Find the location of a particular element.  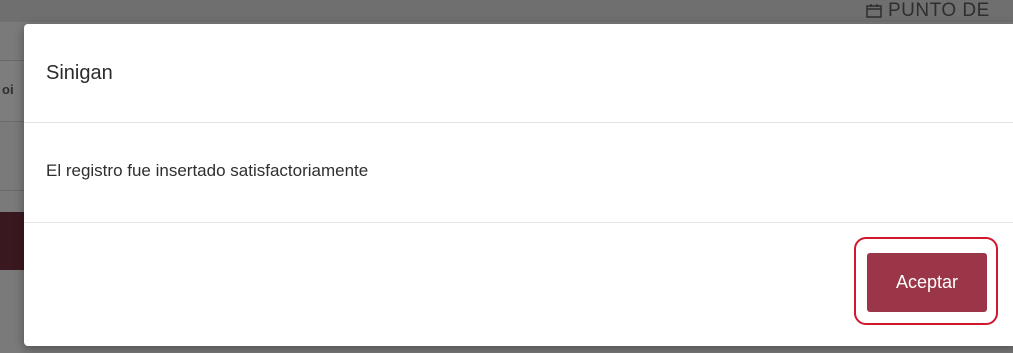

accept-button: Aceptar is located at coordinates (927, 282).